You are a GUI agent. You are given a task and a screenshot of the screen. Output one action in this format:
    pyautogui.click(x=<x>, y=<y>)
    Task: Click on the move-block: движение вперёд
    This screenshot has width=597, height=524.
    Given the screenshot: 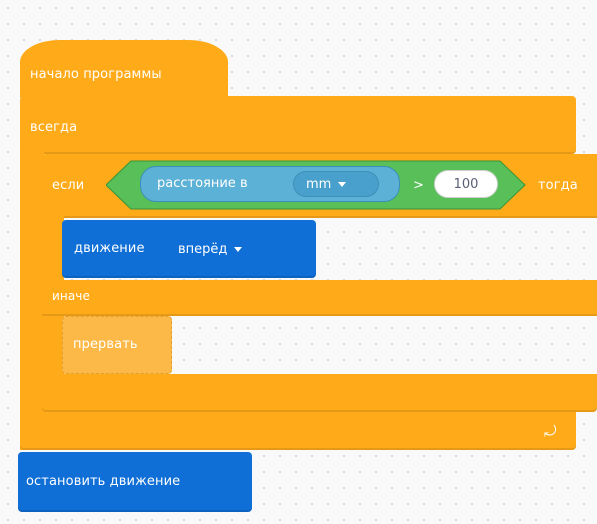 What is the action you would take?
    pyautogui.click(x=189, y=249)
    